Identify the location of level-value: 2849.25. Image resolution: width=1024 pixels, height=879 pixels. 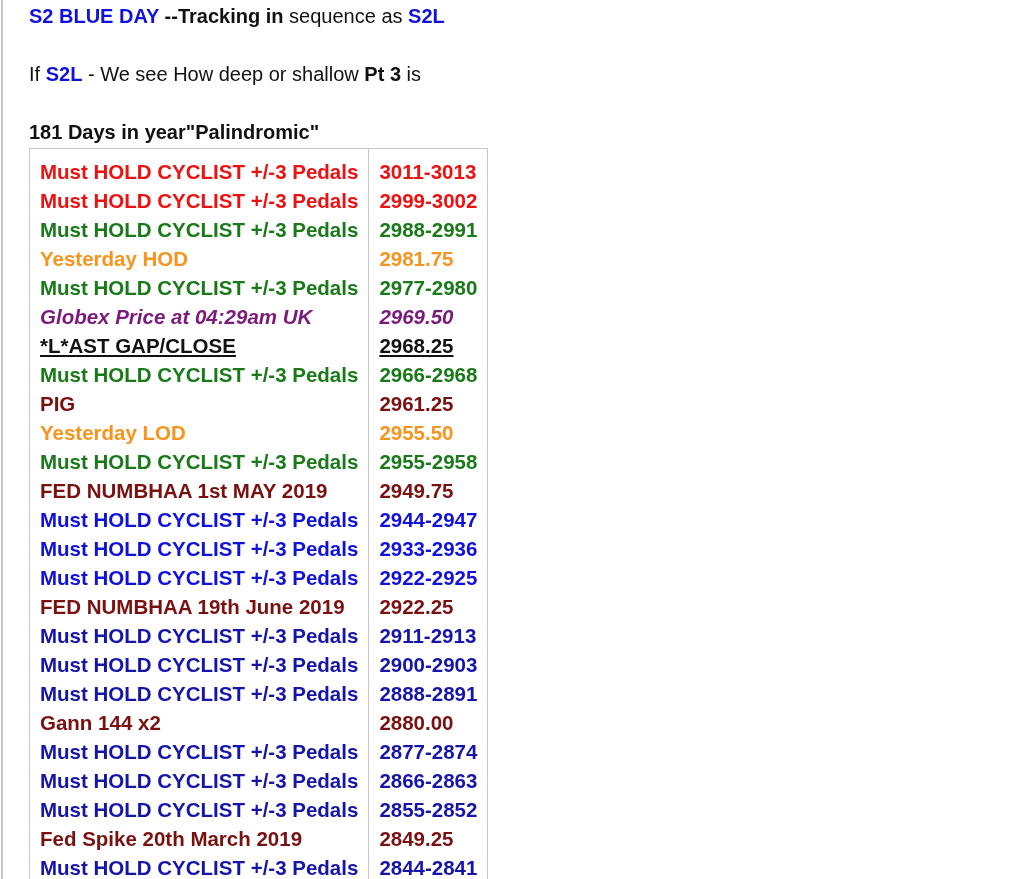
(416, 839).